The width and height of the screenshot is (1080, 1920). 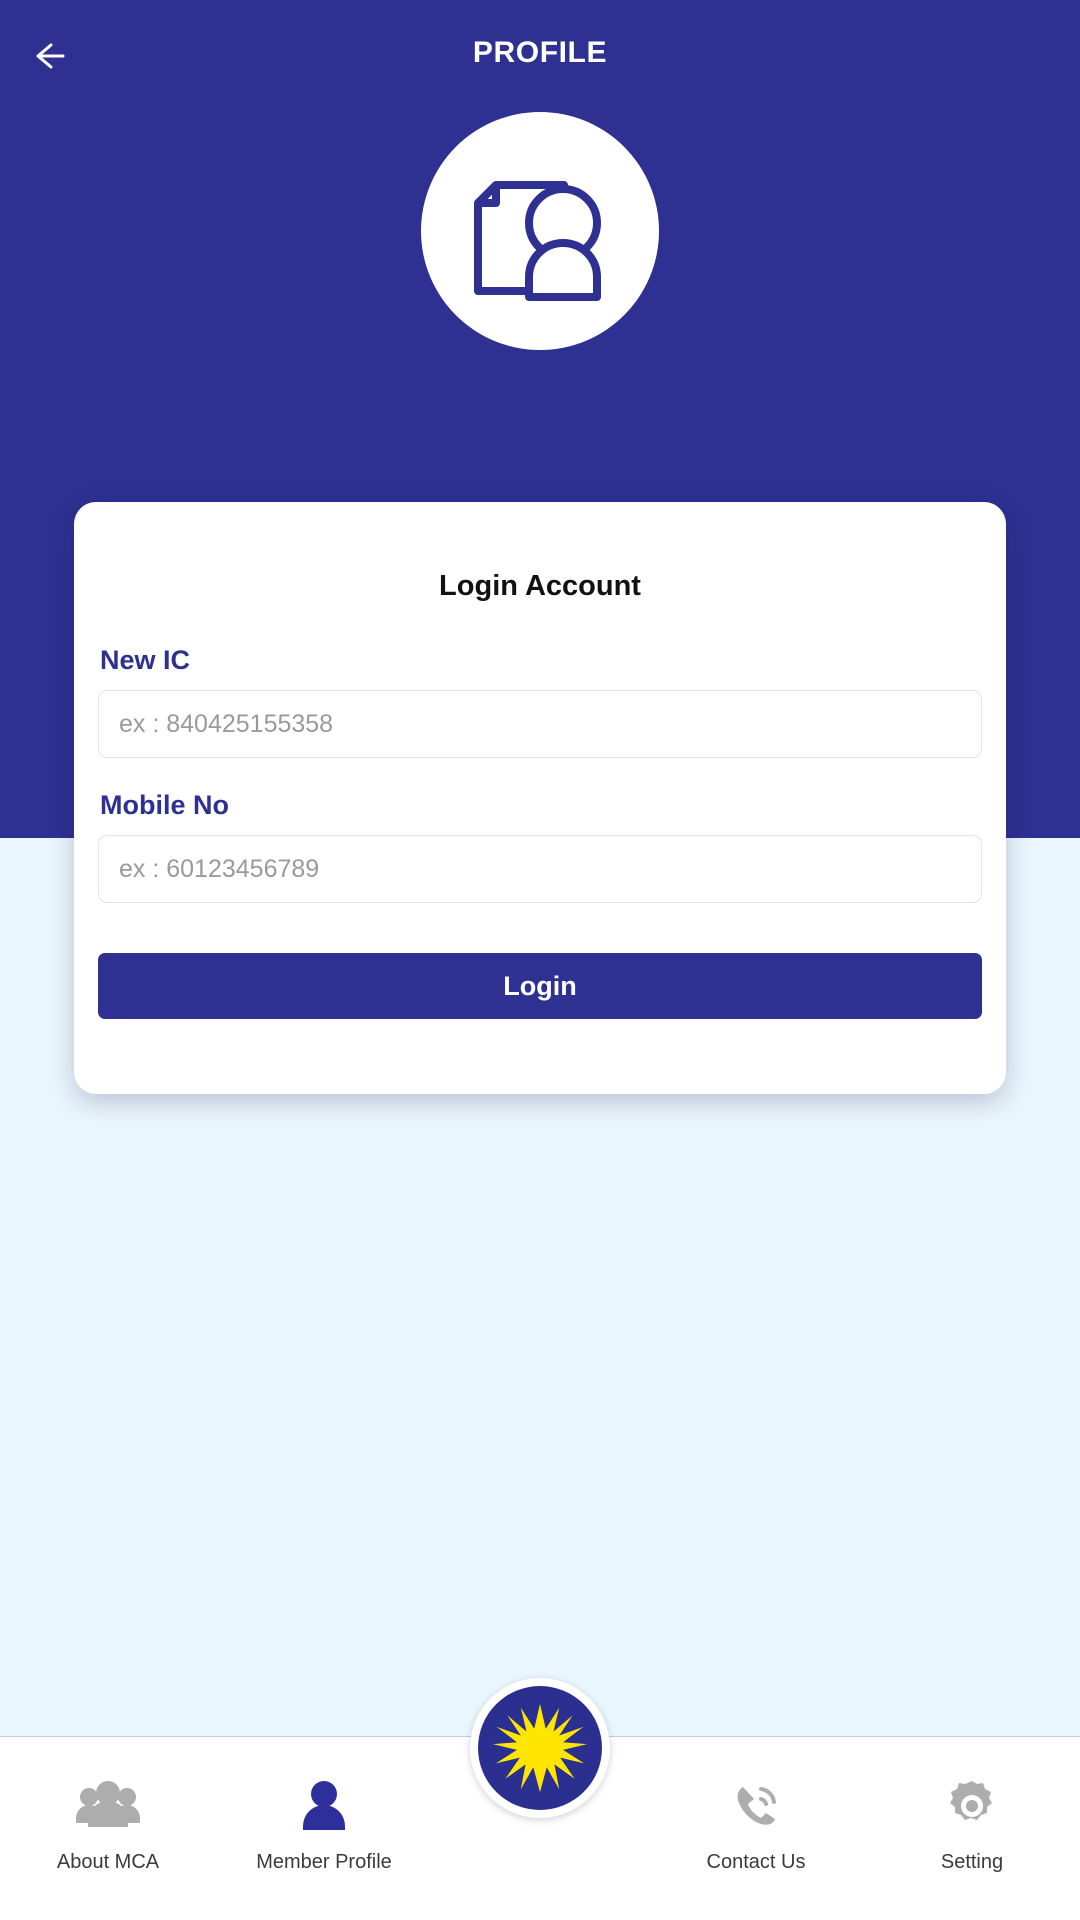 I want to click on mca-star-logo-icon, so click(x=540, y=1748).